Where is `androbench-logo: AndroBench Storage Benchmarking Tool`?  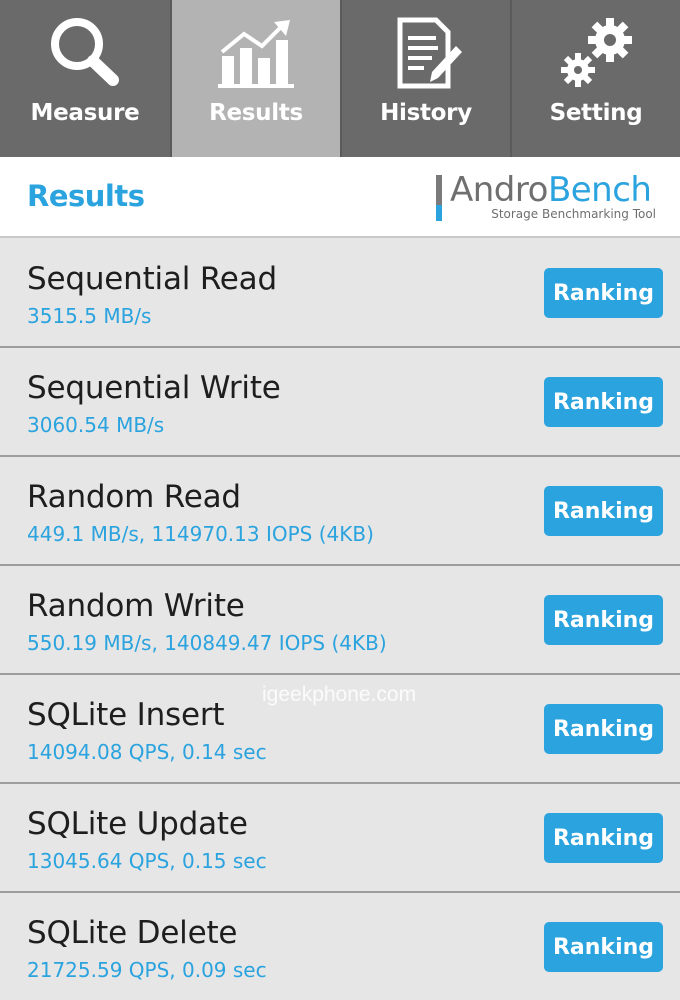 androbench-logo: AndroBench Storage Benchmarking Tool is located at coordinates (548, 197).